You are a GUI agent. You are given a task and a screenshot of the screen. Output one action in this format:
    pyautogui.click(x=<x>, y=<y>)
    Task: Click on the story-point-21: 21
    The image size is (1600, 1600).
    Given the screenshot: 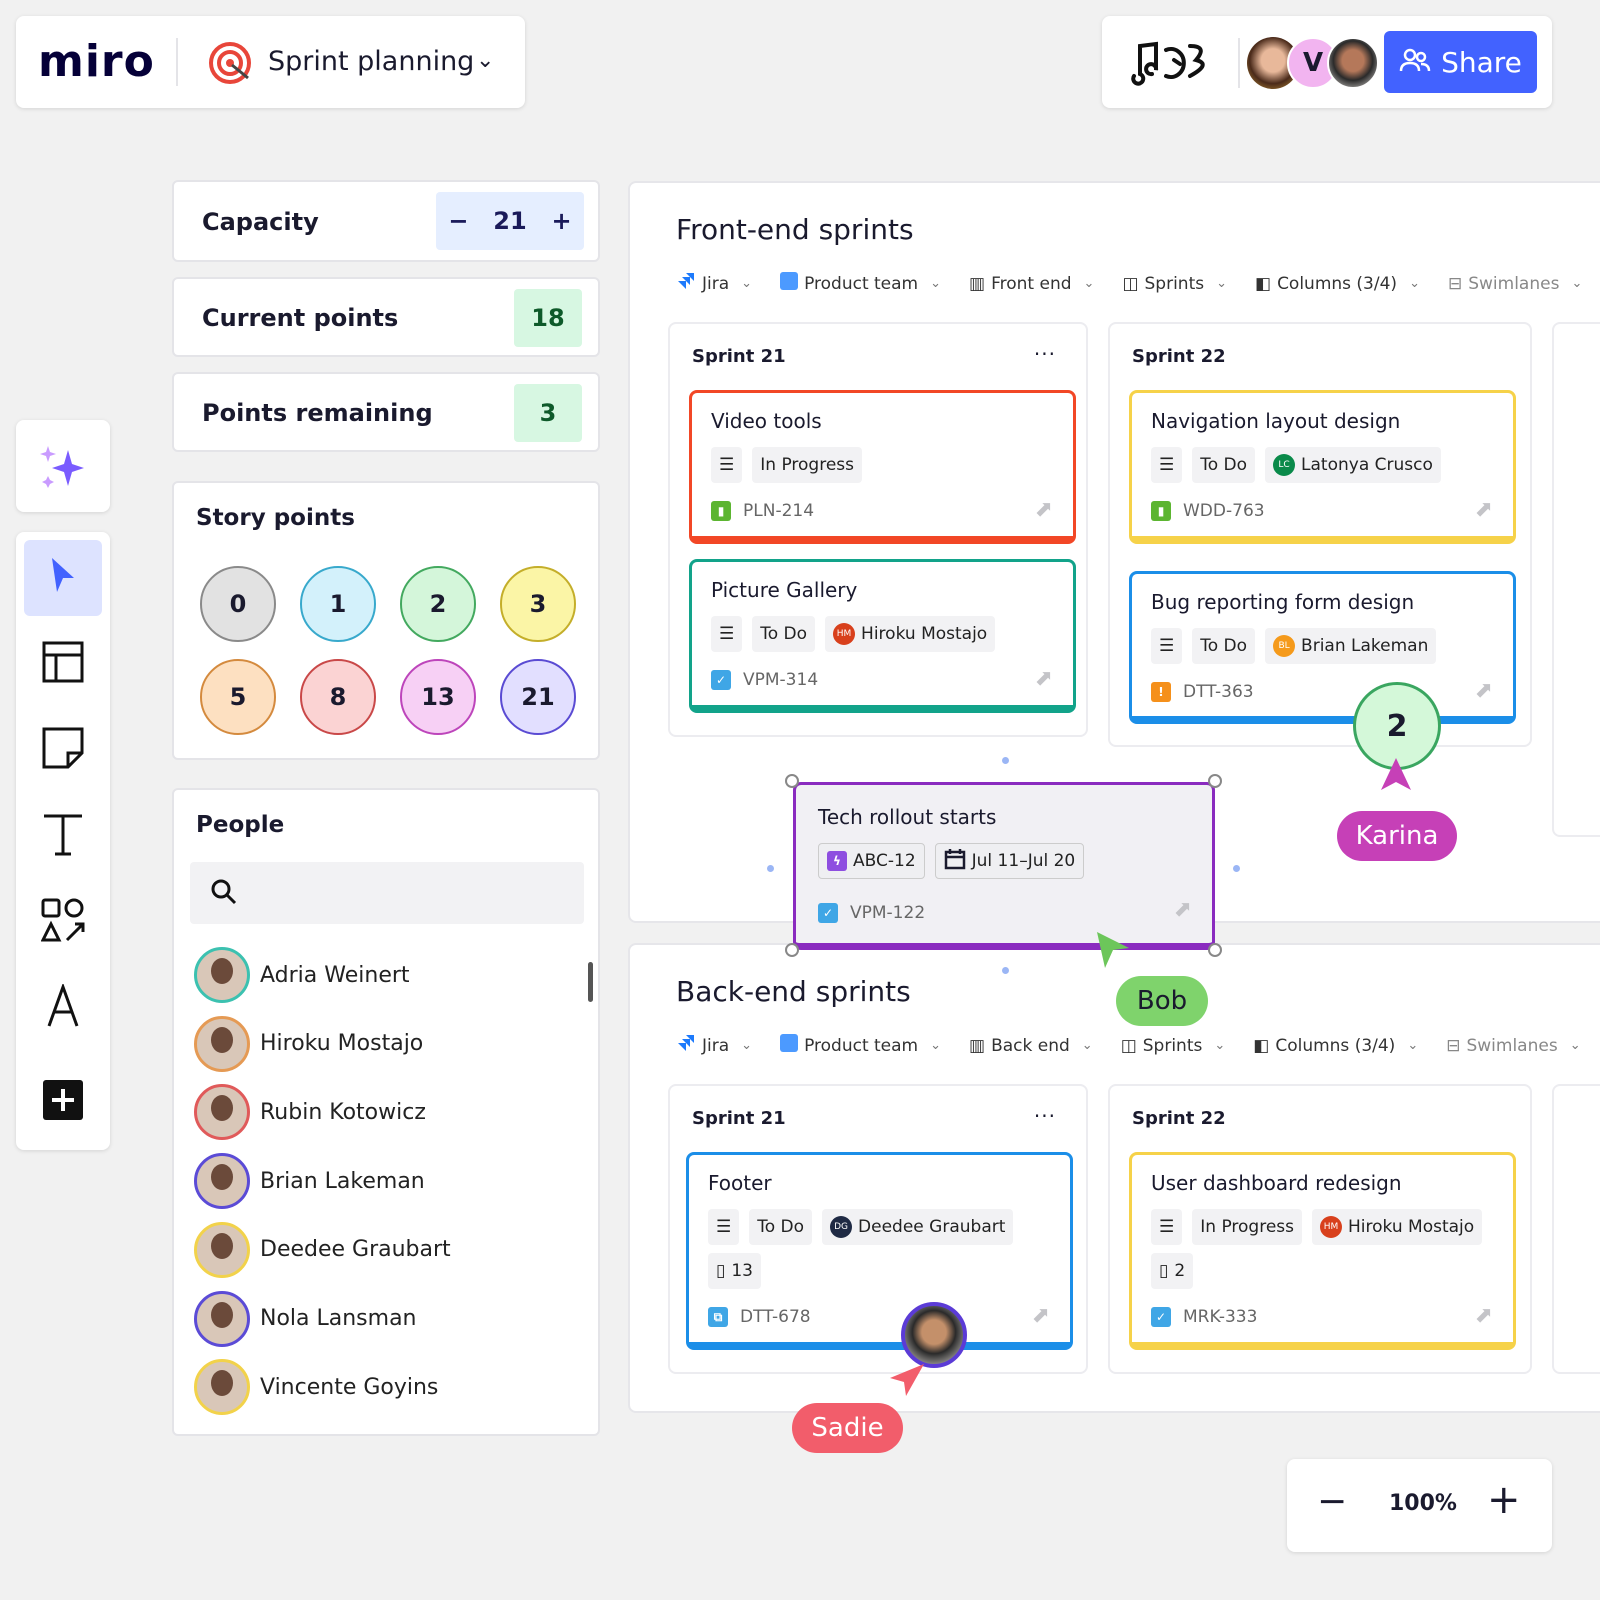 What is the action you would take?
    pyautogui.click(x=538, y=697)
    